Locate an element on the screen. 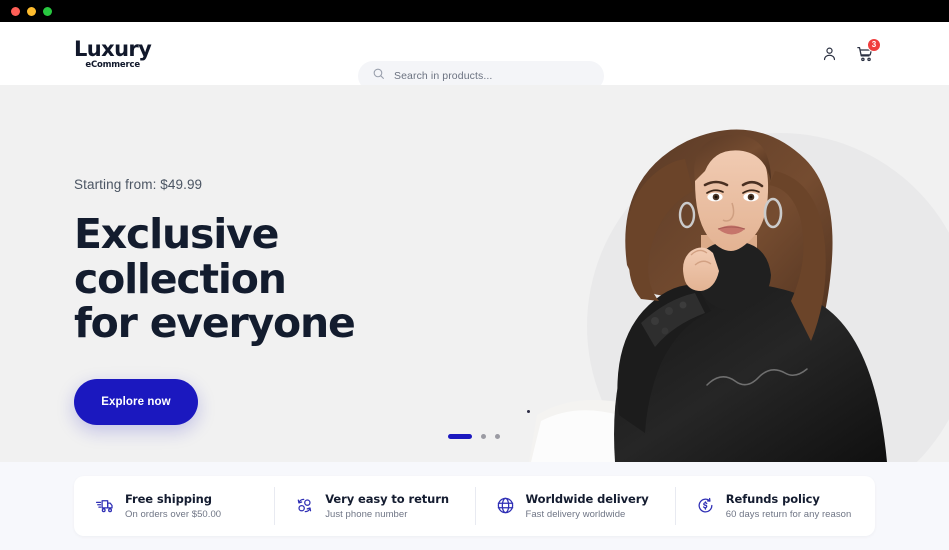 The image size is (949, 550). account-button is located at coordinates (829, 53).